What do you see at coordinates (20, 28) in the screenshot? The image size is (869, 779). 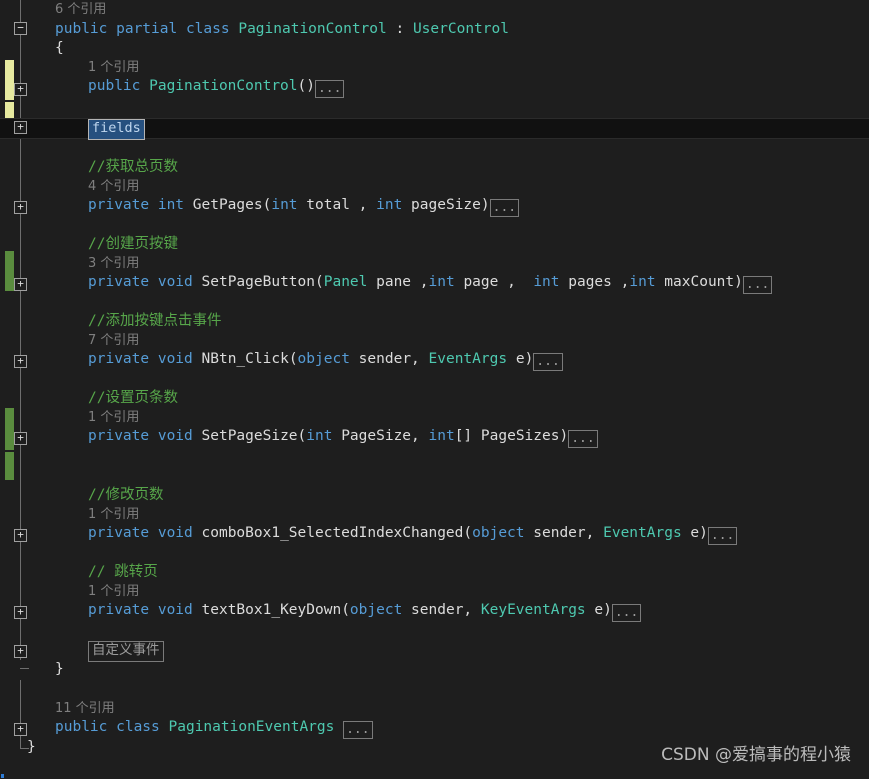 I see `fold-collapse-icon: −` at bounding box center [20, 28].